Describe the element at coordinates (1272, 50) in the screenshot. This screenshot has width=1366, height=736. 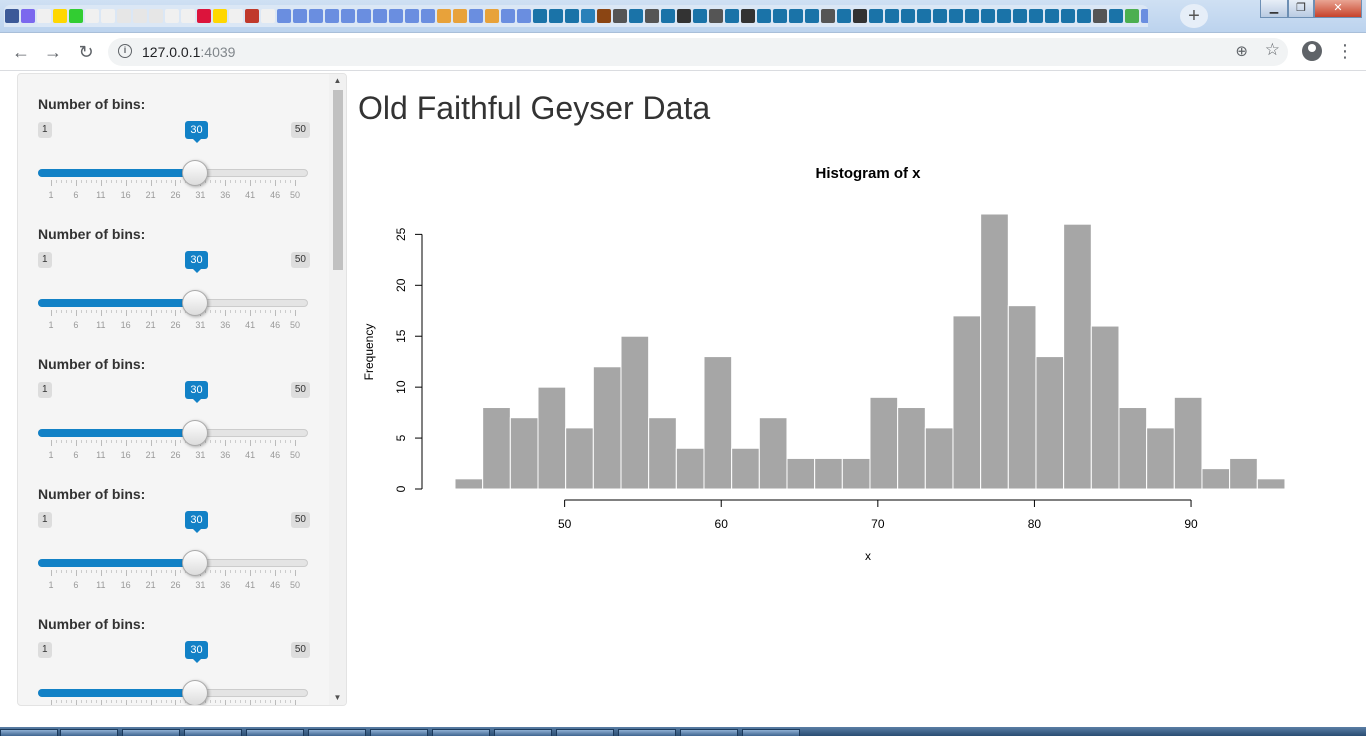
I see `bookmark-star-icon: ☆` at that location.